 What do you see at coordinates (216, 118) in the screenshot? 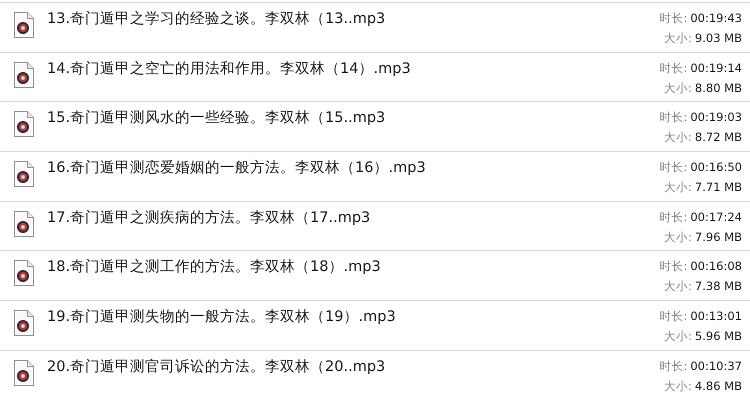
I see `file-name: 15.奇门遁甲测风水的一些经验。李双林（15..mp3` at bounding box center [216, 118].